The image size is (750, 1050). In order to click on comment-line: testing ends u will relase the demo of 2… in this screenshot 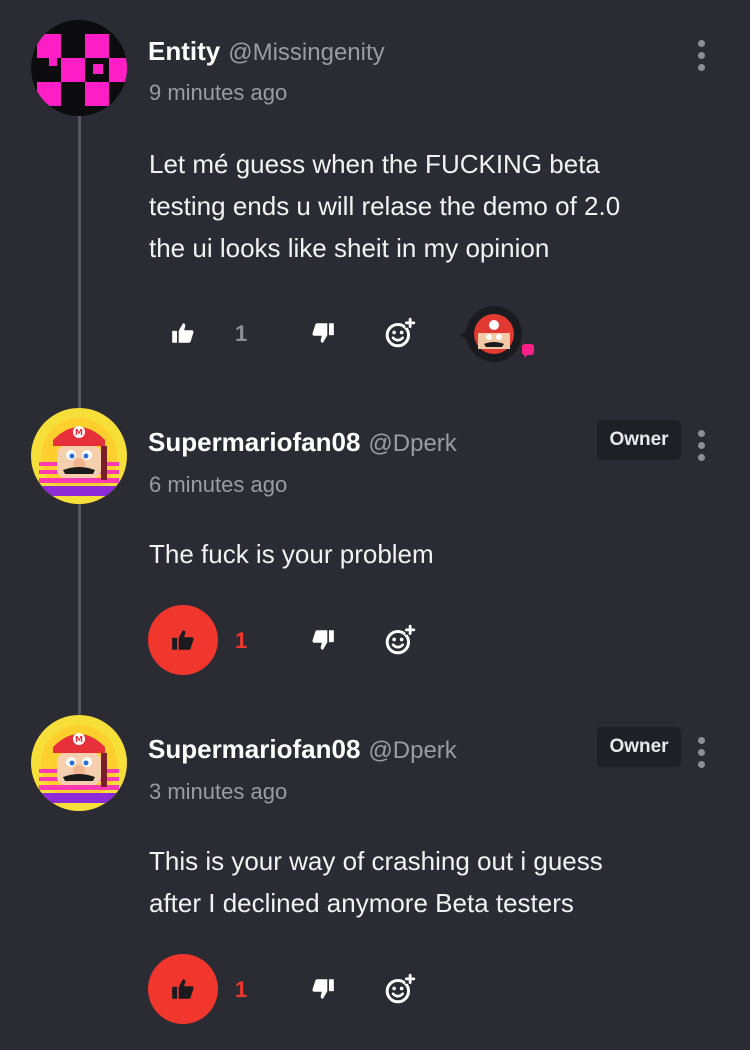, I will do `click(385, 206)`.